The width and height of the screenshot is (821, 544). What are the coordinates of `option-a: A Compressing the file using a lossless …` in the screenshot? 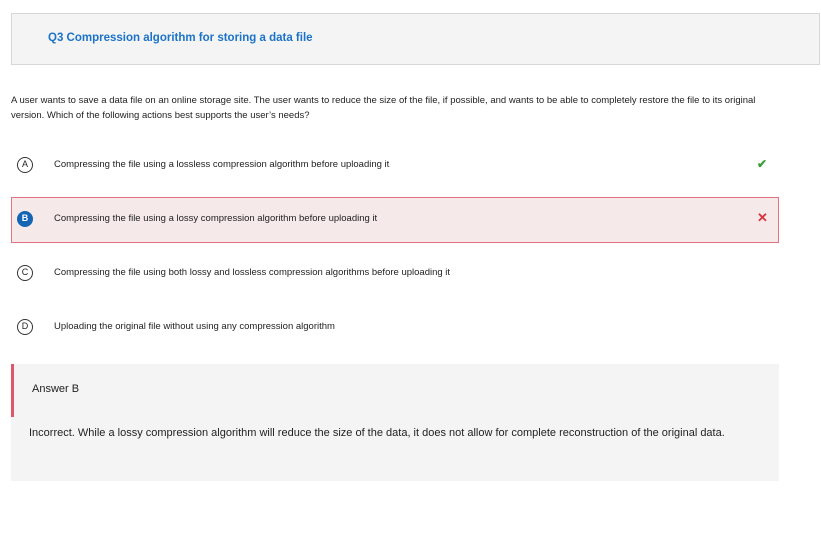 It's located at (395, 166).